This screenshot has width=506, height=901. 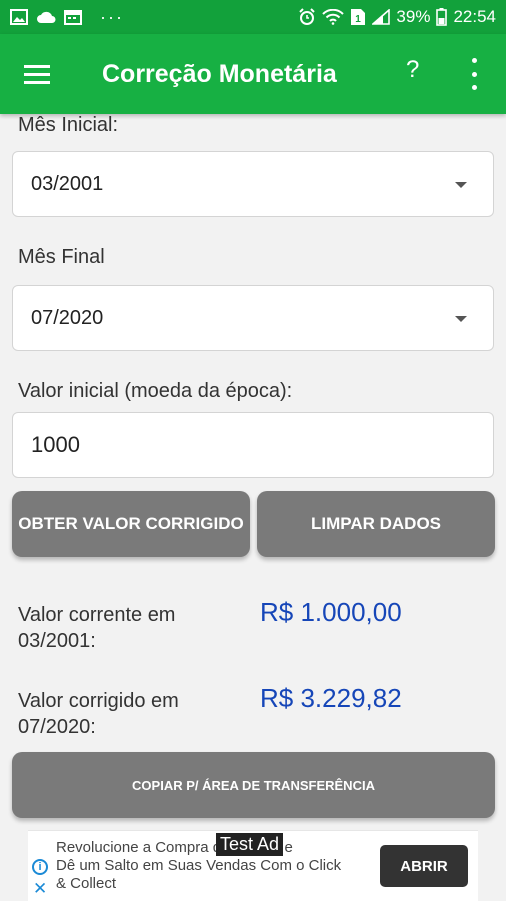 I want to click on ad-info-icon: i, so click(x=40, y=867).